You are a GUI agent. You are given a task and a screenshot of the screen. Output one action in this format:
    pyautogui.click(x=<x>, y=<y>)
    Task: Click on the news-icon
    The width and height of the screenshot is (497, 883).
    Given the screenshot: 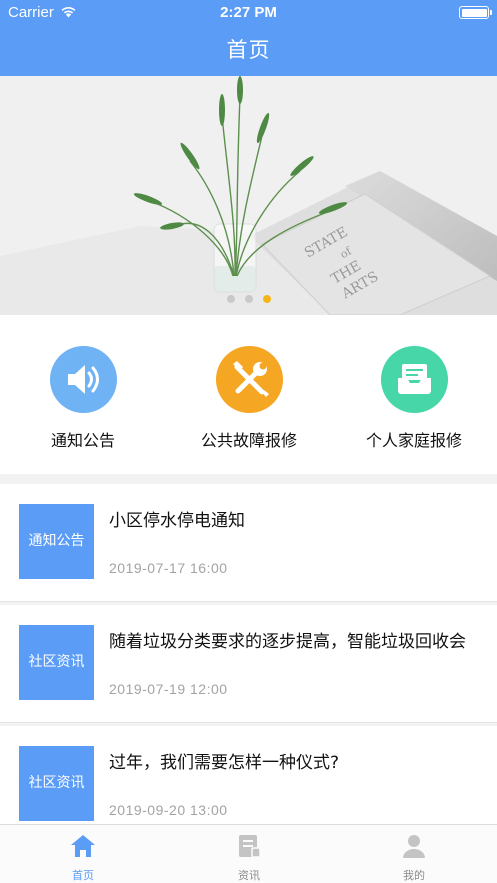 What is the action you would take?
    pyautogui.click(x=250, y=846)
    